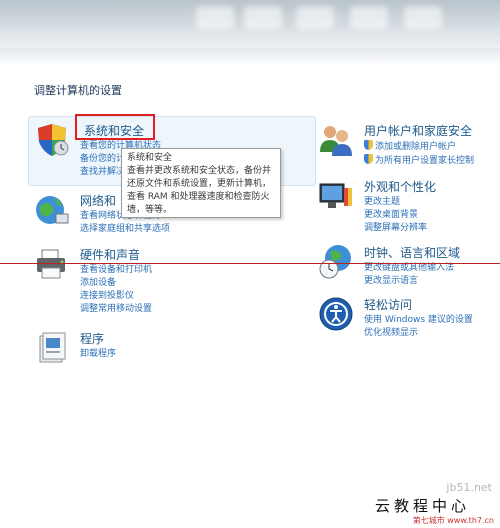 This screenshot has width=500, height=528. I want to click on window-top-bar, so click(250, 24).